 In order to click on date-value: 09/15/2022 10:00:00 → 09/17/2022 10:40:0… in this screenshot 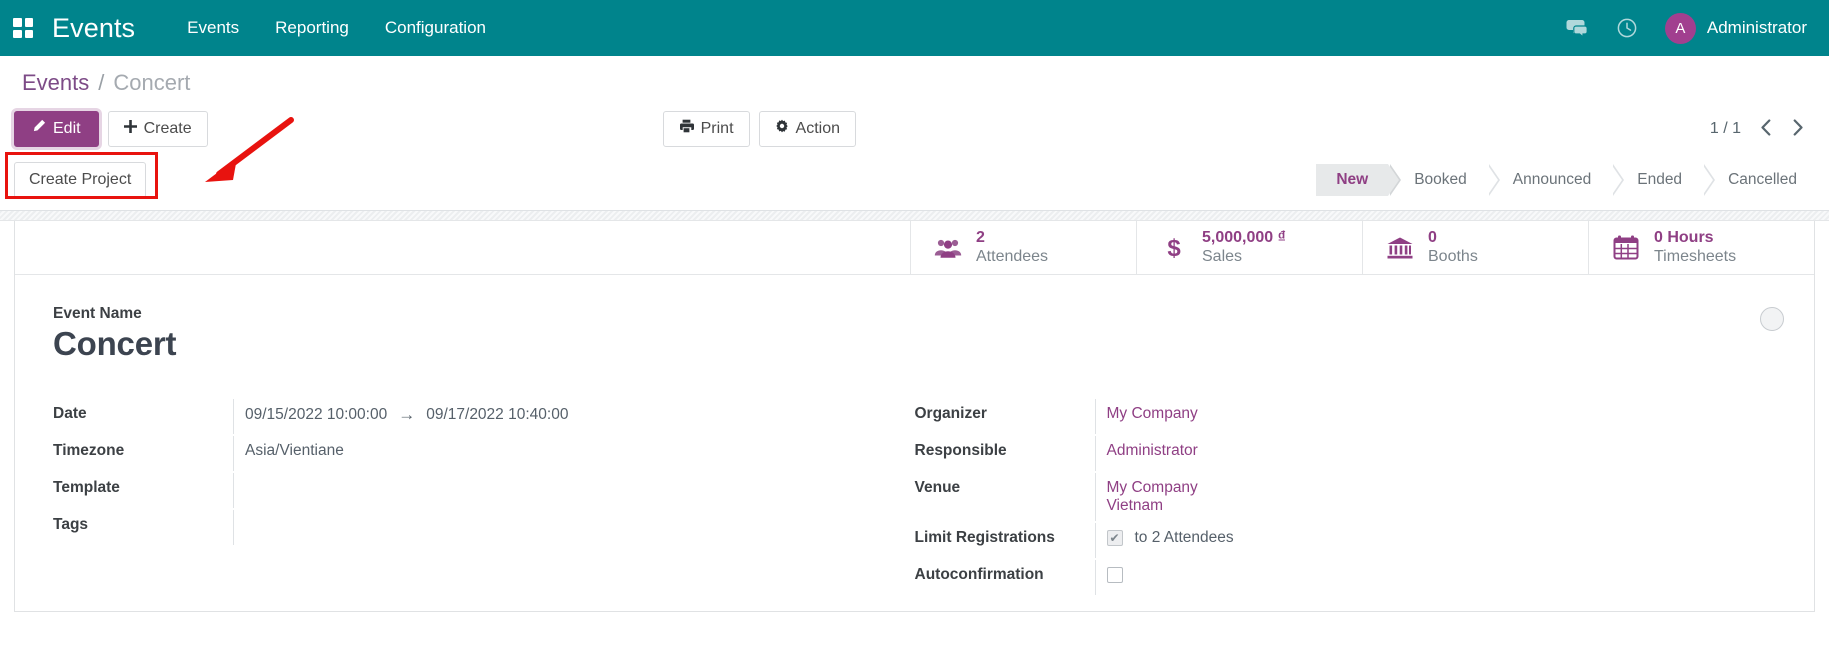, I will do `click(574, 416)`.